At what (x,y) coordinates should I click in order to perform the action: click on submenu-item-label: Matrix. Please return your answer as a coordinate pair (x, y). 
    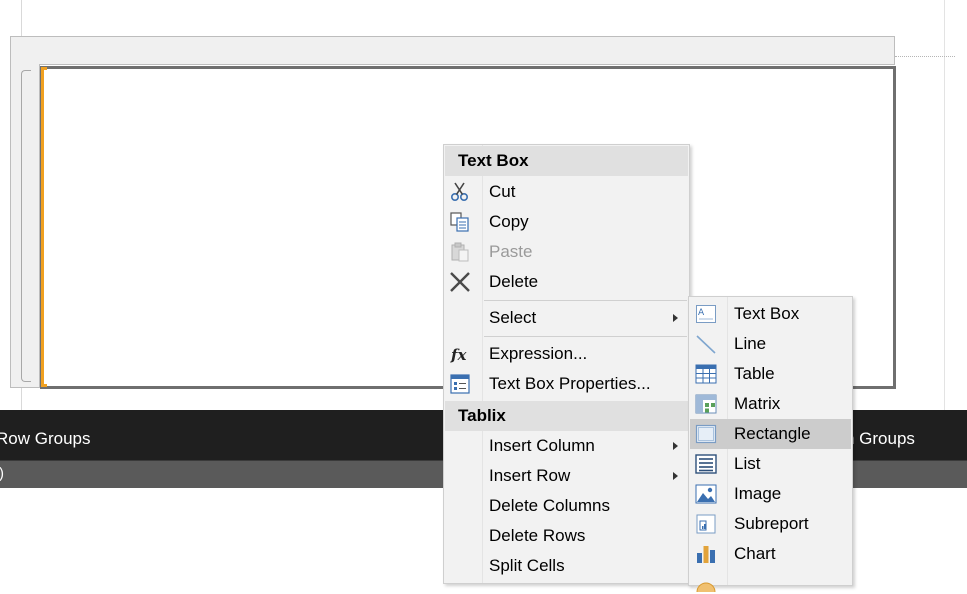
    Looking at the image, I should click on (757, 403).